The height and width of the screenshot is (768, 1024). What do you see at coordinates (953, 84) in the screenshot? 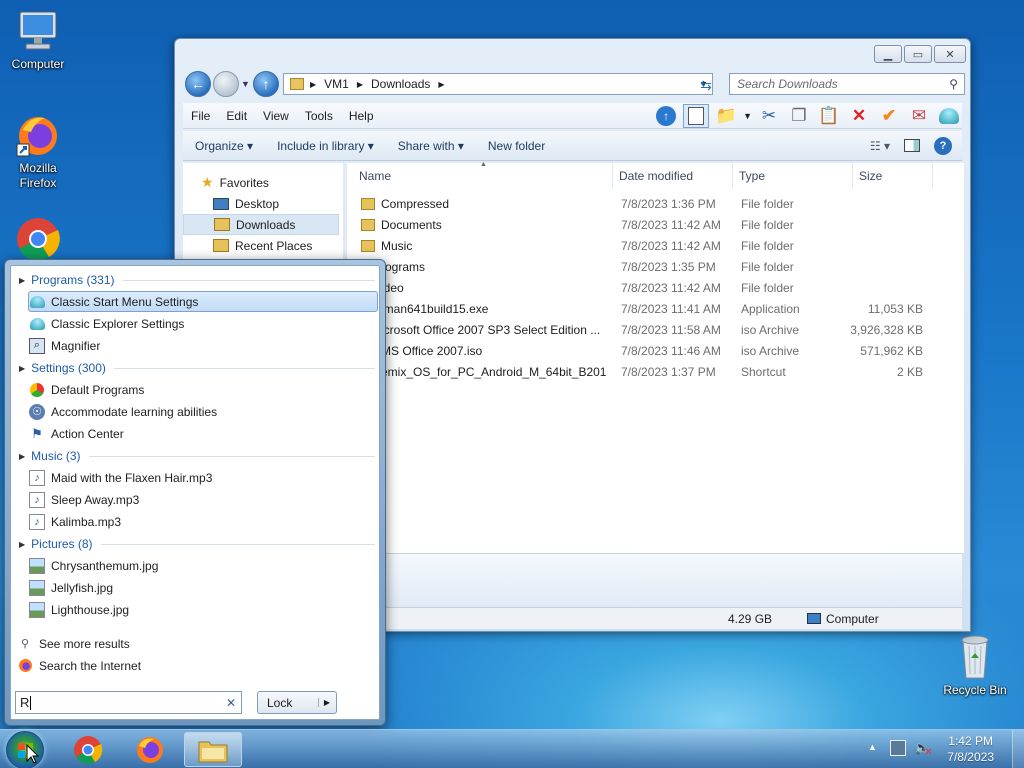
I see `search-icon: ⚲` at bounding box center [953, 84].